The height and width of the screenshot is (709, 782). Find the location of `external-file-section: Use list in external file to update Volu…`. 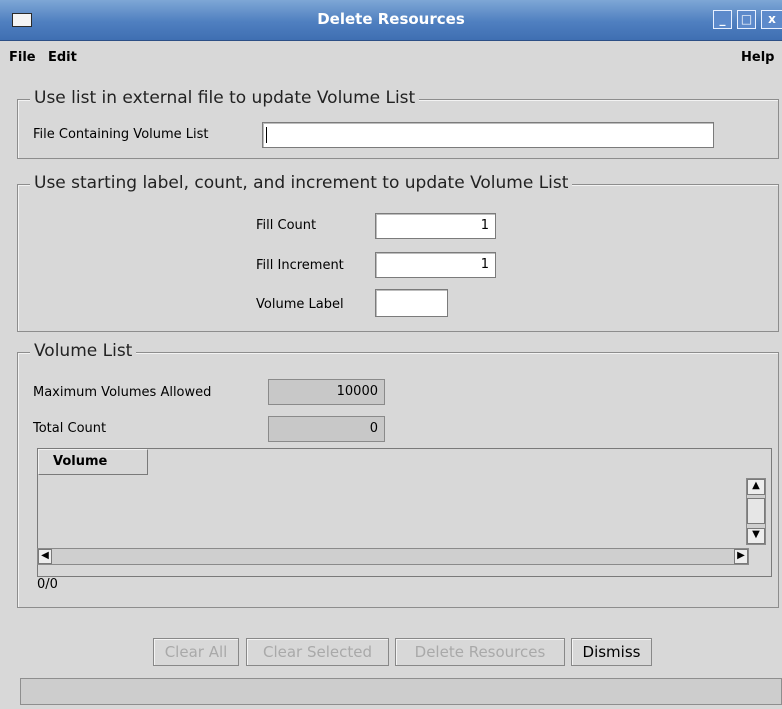

external-file-section: Use list in external file to update Volu… is located at coordinates (398, 123).